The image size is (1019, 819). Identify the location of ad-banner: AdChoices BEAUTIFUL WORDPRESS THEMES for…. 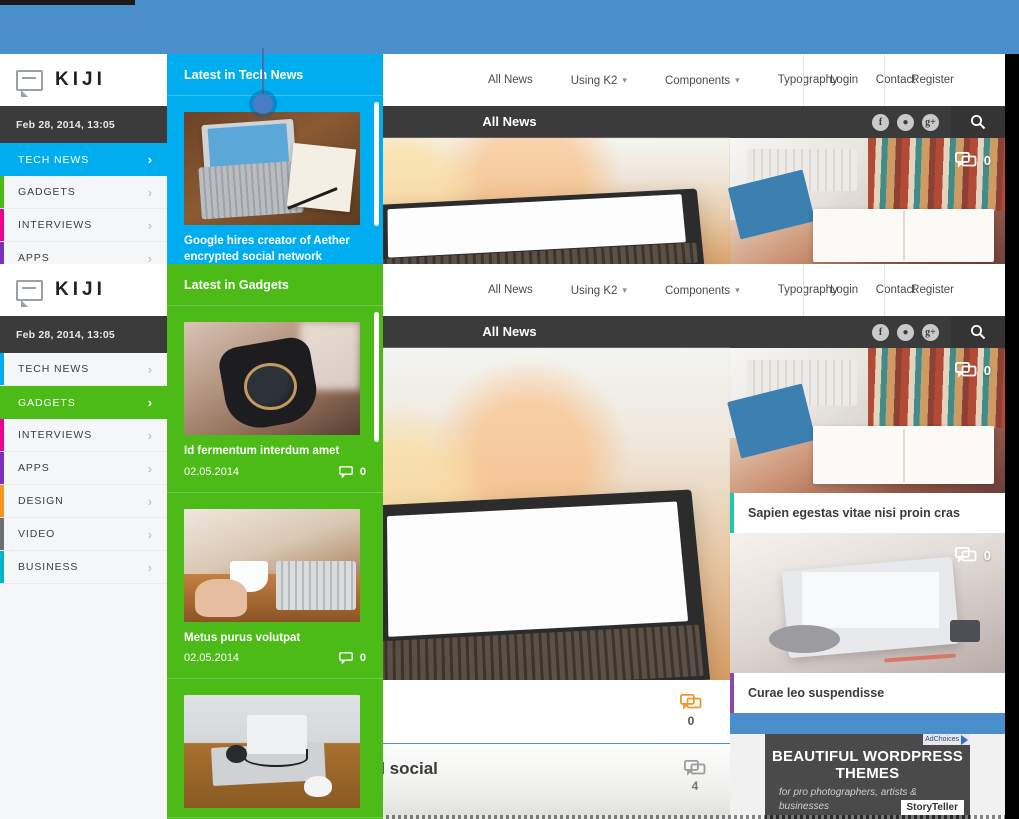
(867, 776).